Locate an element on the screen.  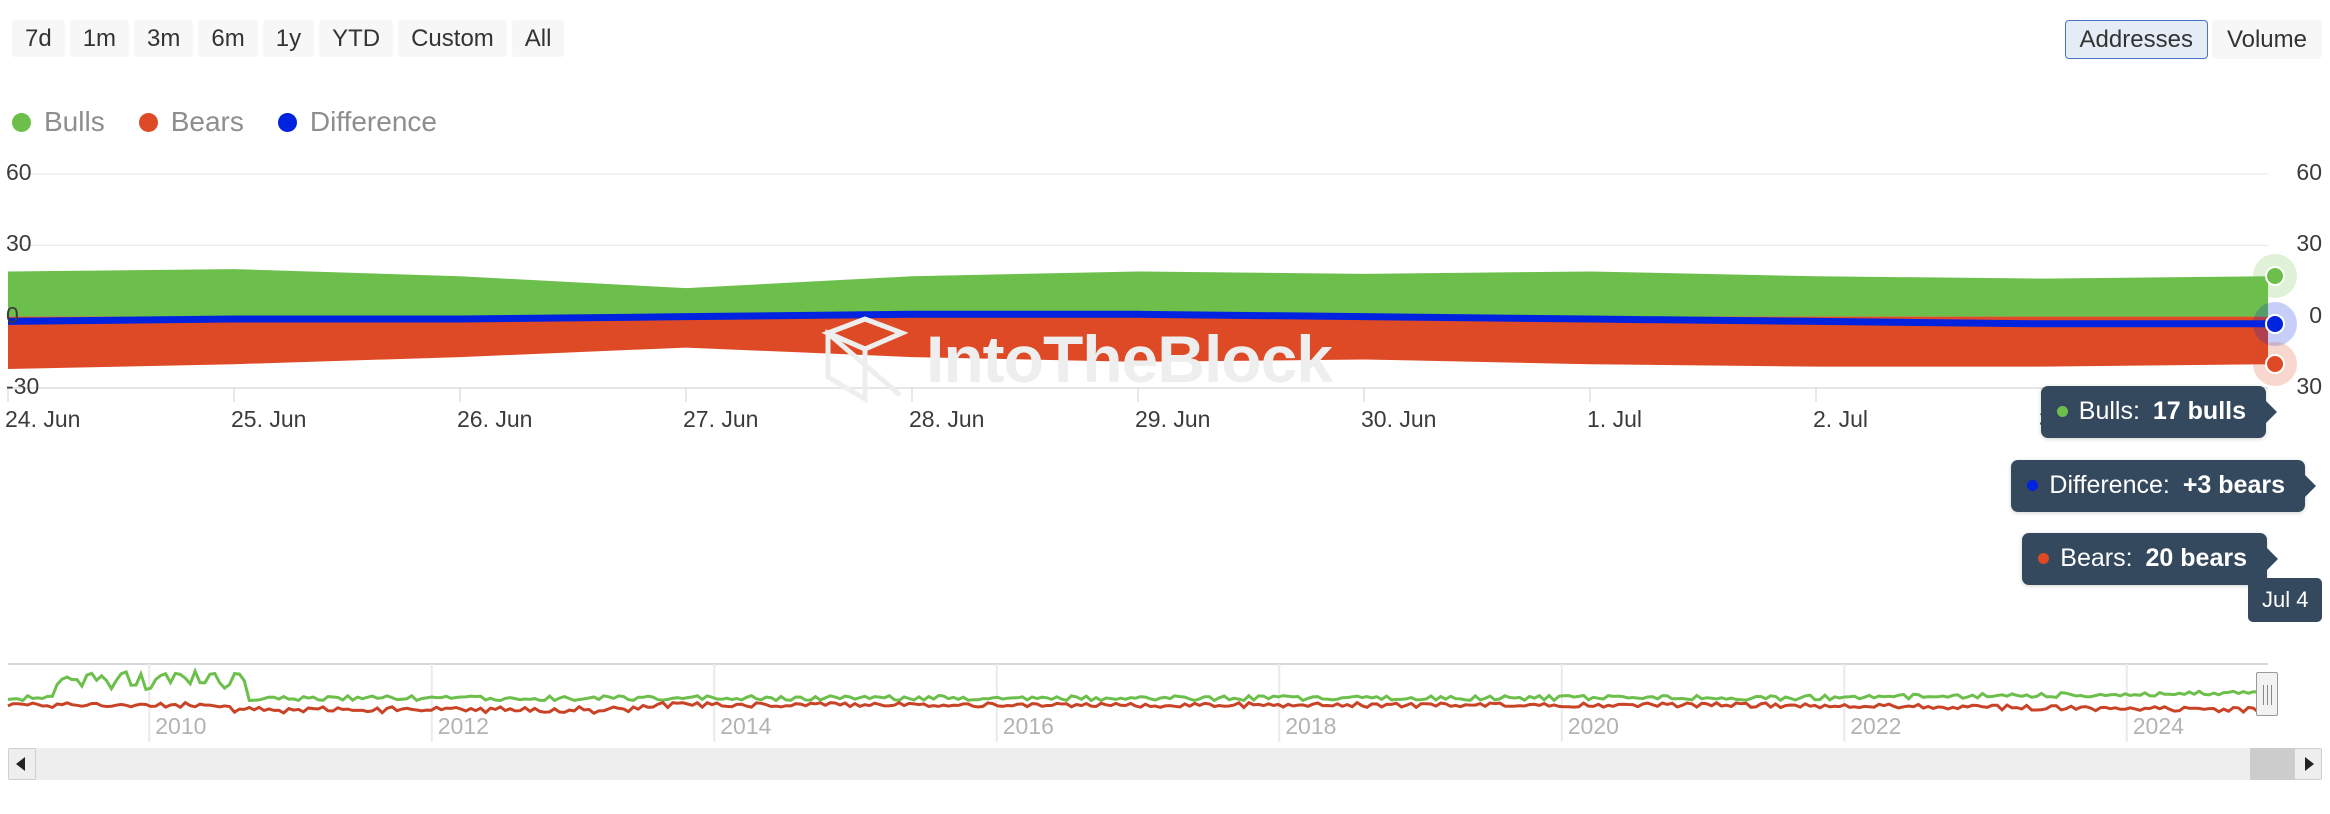
tooltip-bulls: Bulls: 17 bulls is located at coordinates (2159, 412).